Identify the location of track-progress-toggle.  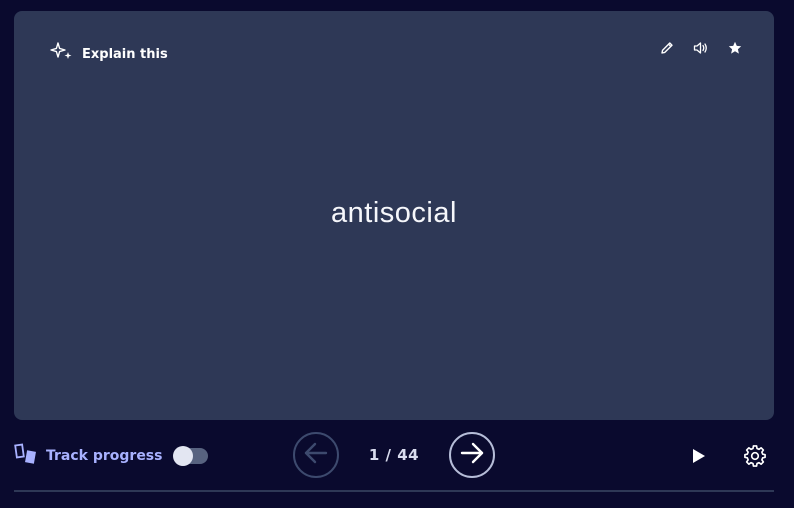
(191, 456).